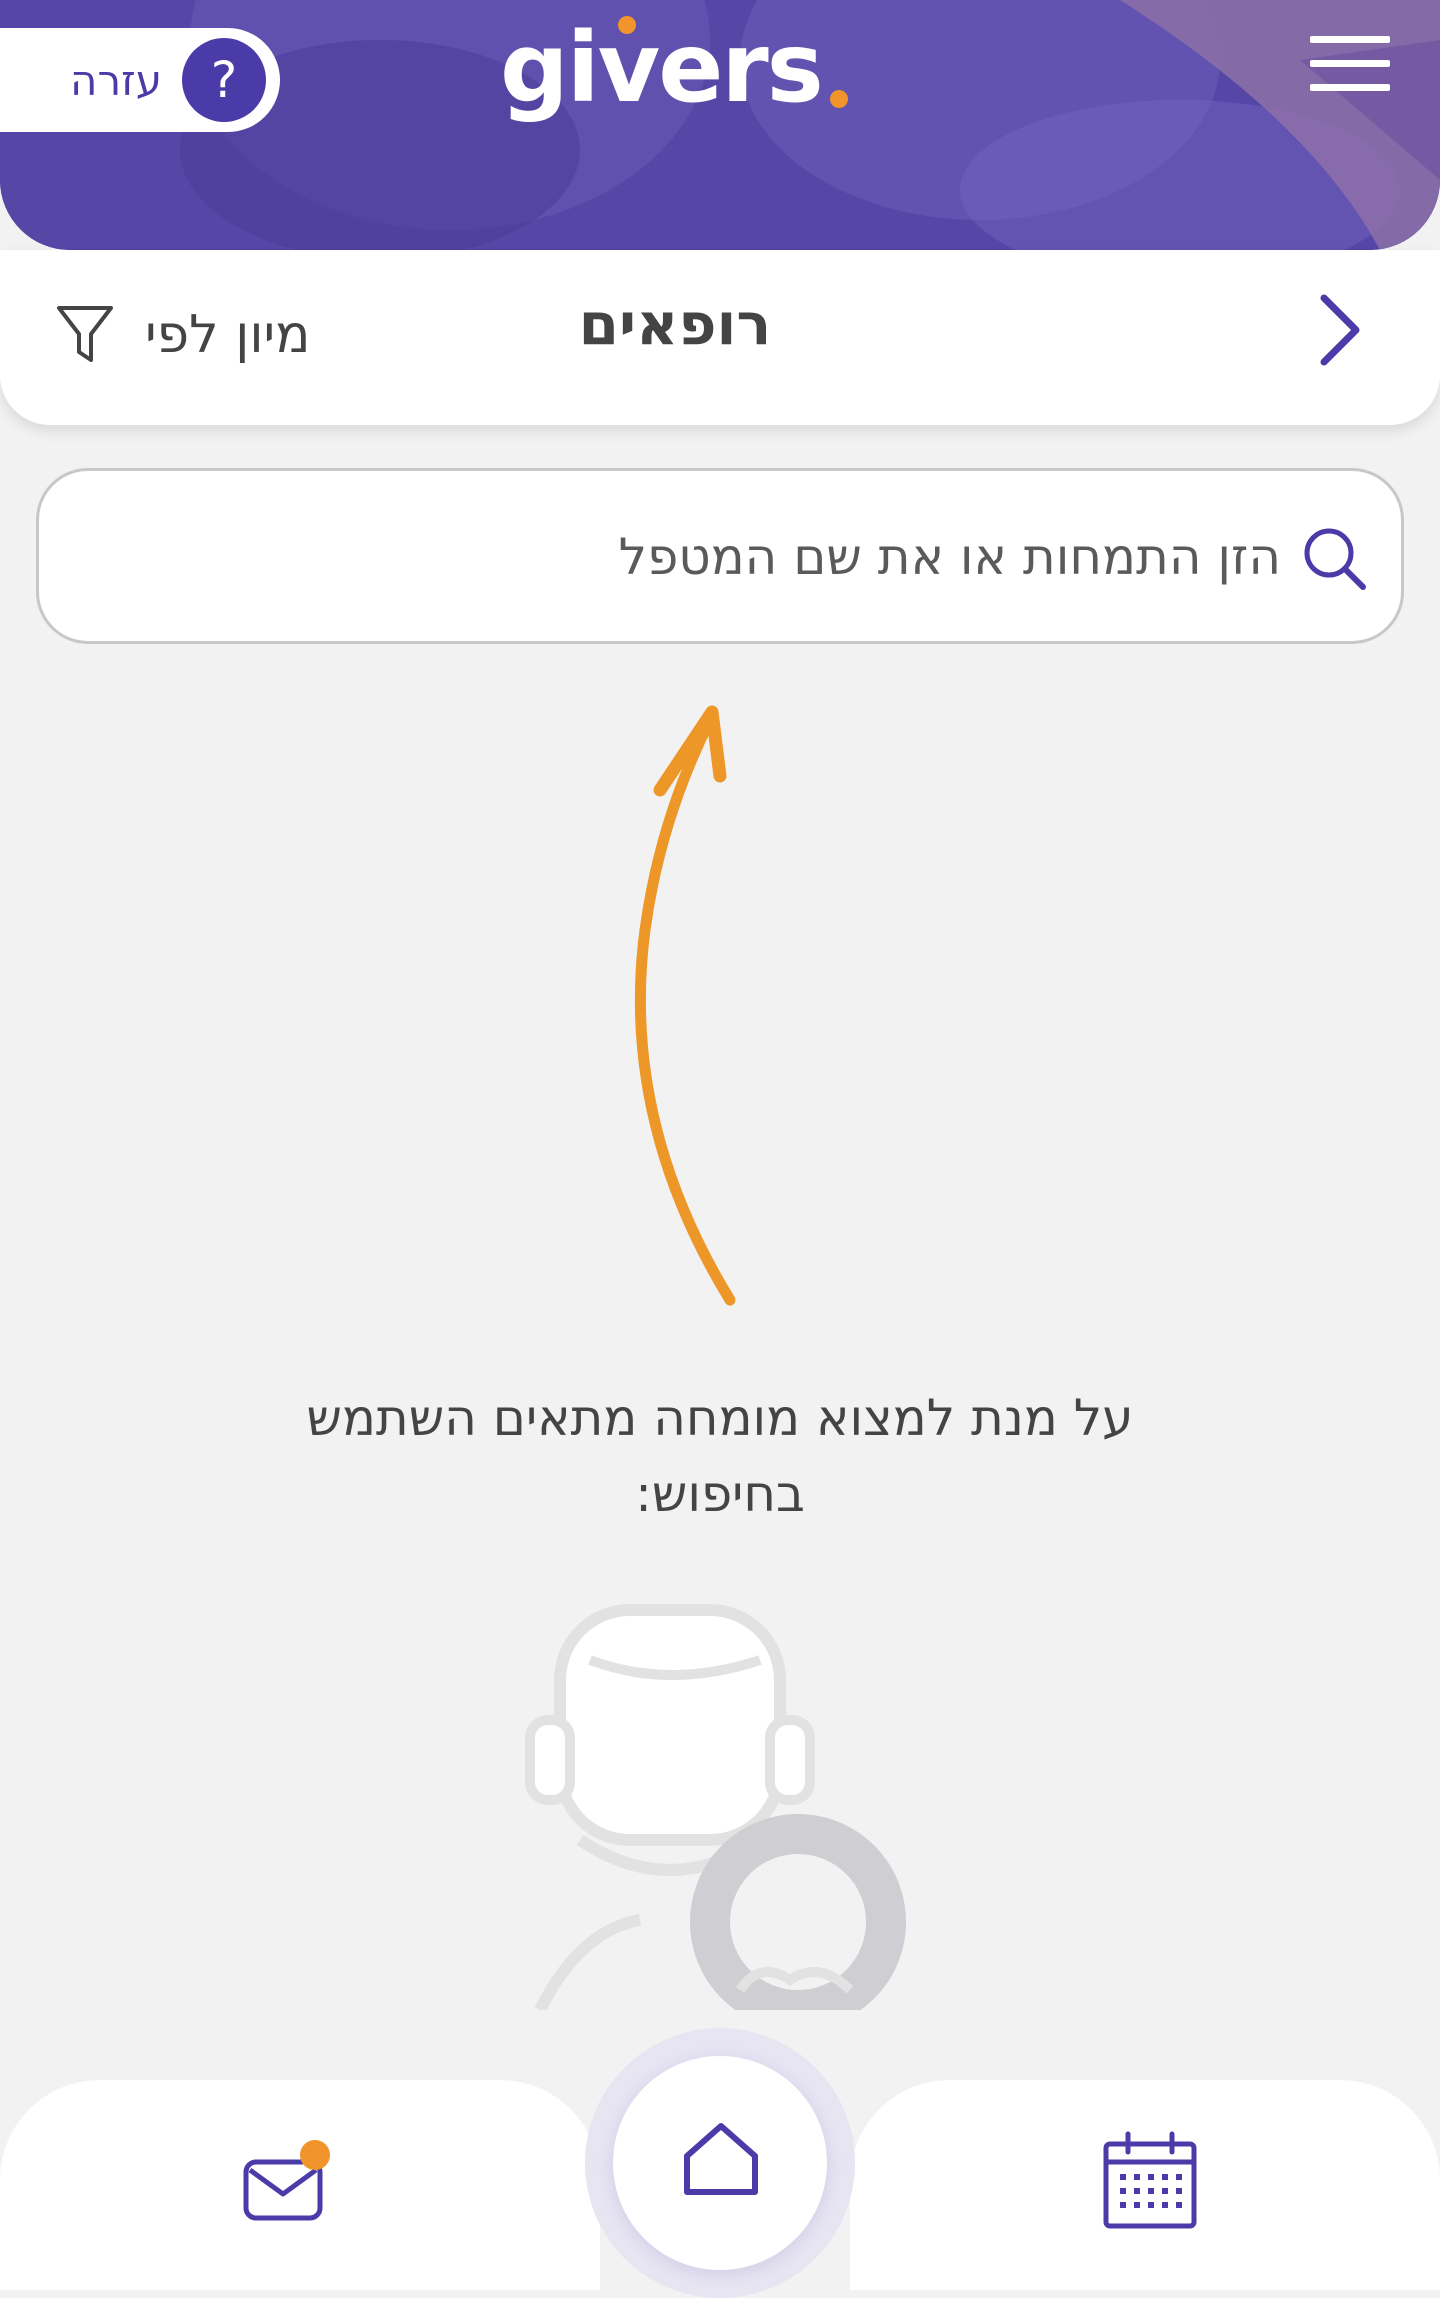  I want to click on doctor-search-illustration, so click(715, 1807).